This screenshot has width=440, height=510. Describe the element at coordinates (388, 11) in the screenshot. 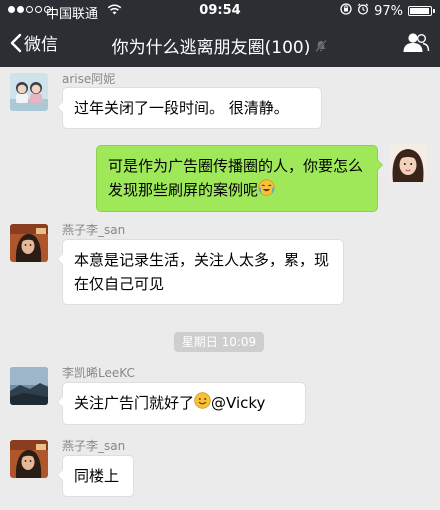

I see `battery-percent: 97%` at that location.